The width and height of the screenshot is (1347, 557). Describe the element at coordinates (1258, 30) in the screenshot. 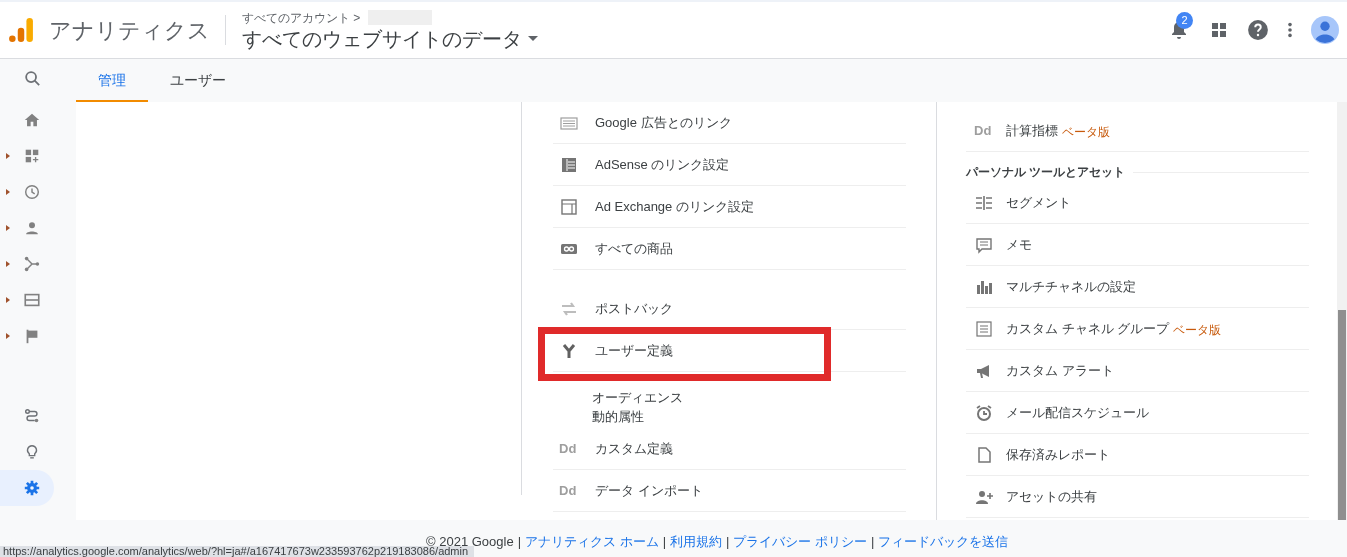

I see `help-icon` at that location.